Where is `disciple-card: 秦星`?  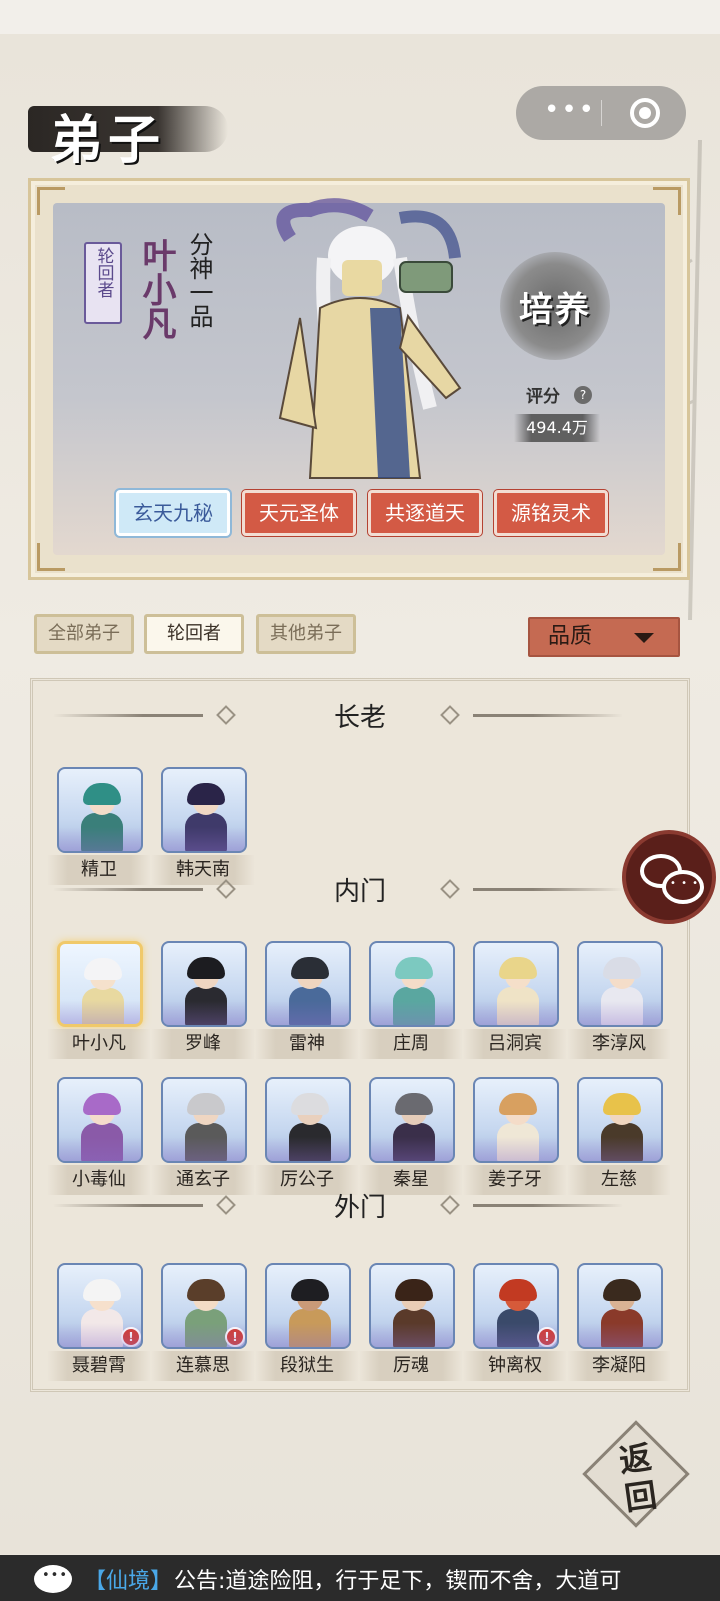
disciple-card: 秦星 is located at coordinates (411, 1137).